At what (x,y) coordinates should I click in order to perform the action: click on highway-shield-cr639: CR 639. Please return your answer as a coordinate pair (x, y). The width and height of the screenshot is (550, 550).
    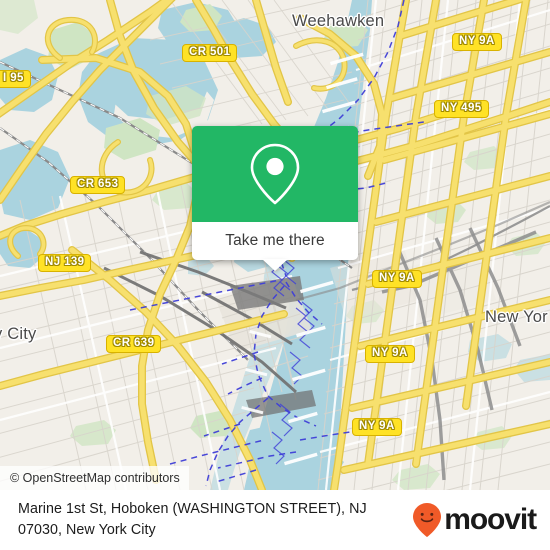
    Looking at the image, I should click on (134, 344).